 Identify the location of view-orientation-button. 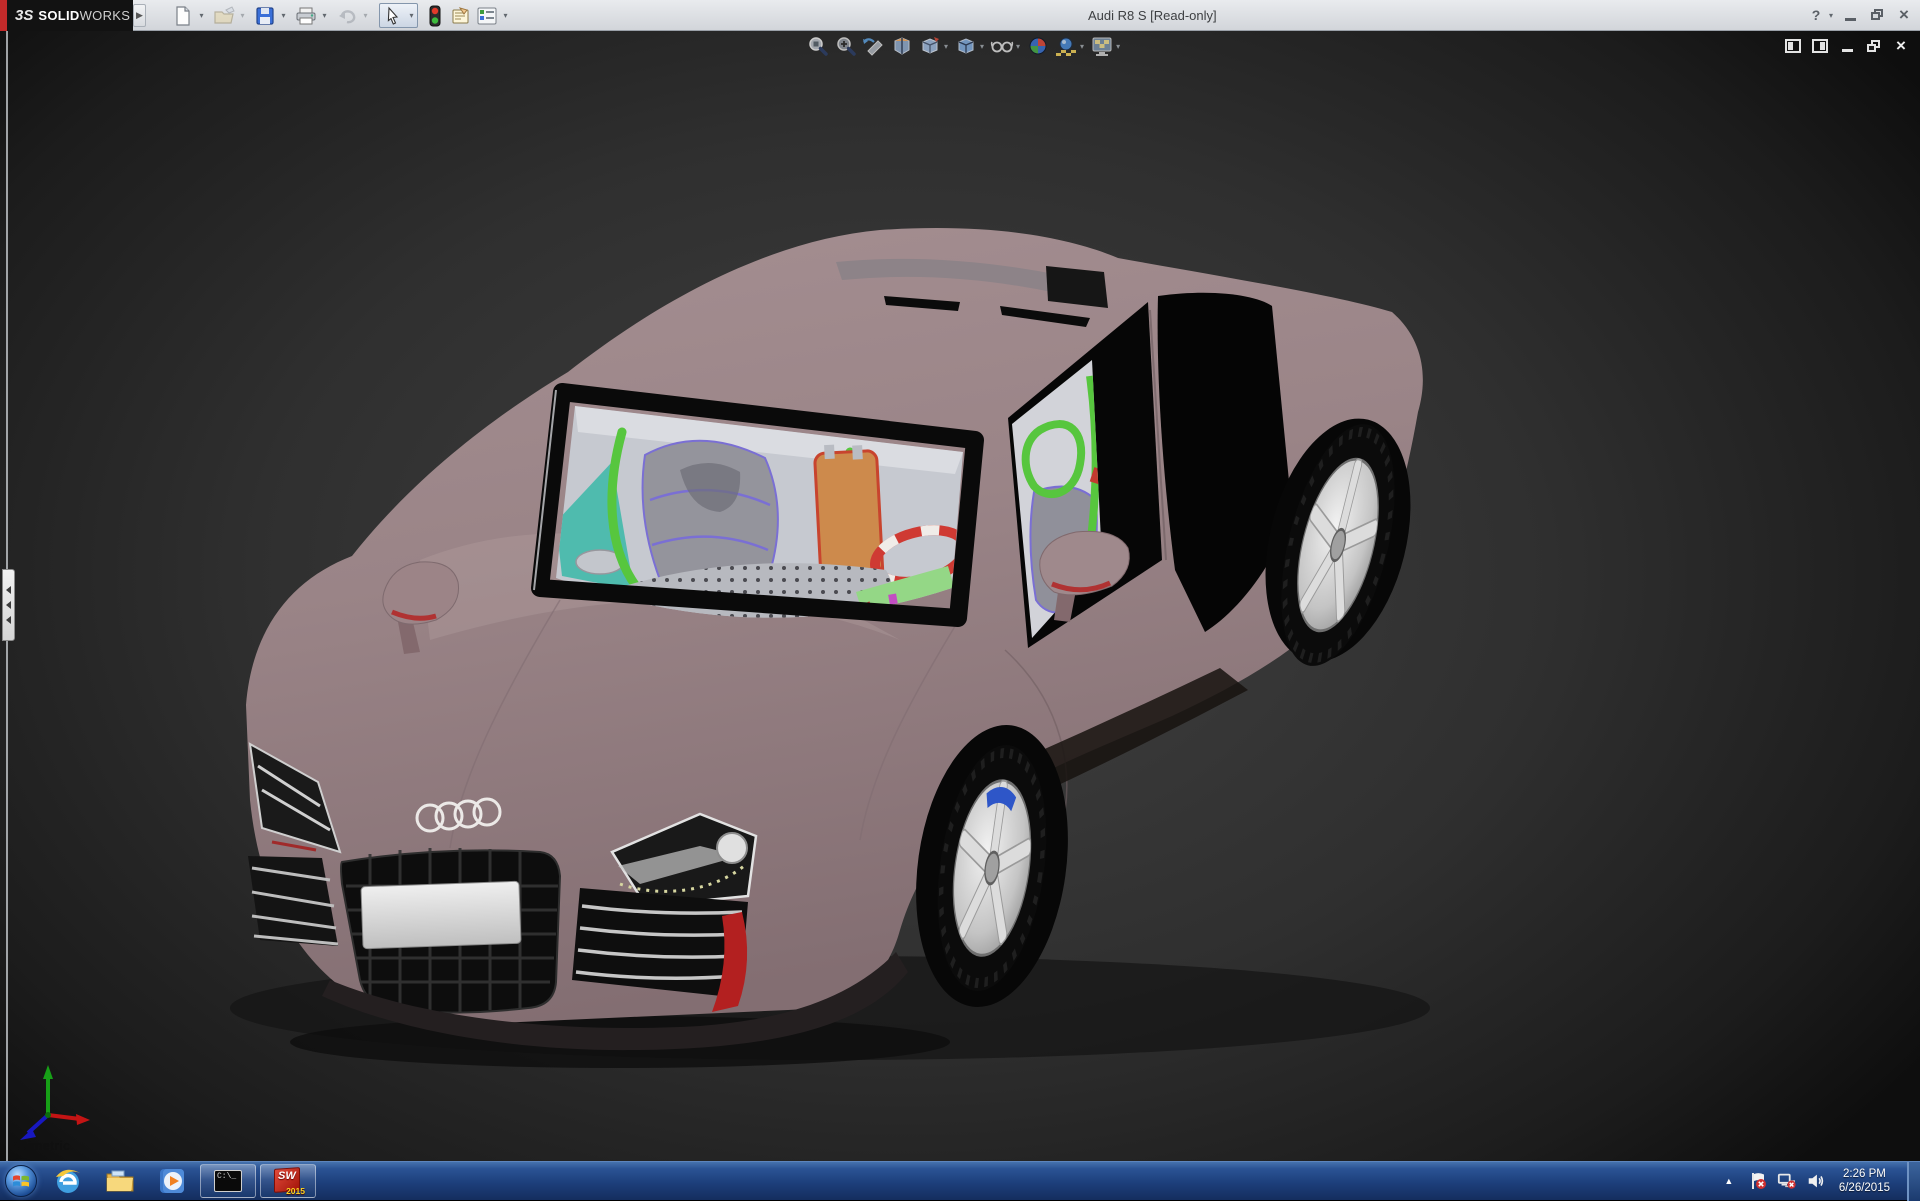
(930, 46).